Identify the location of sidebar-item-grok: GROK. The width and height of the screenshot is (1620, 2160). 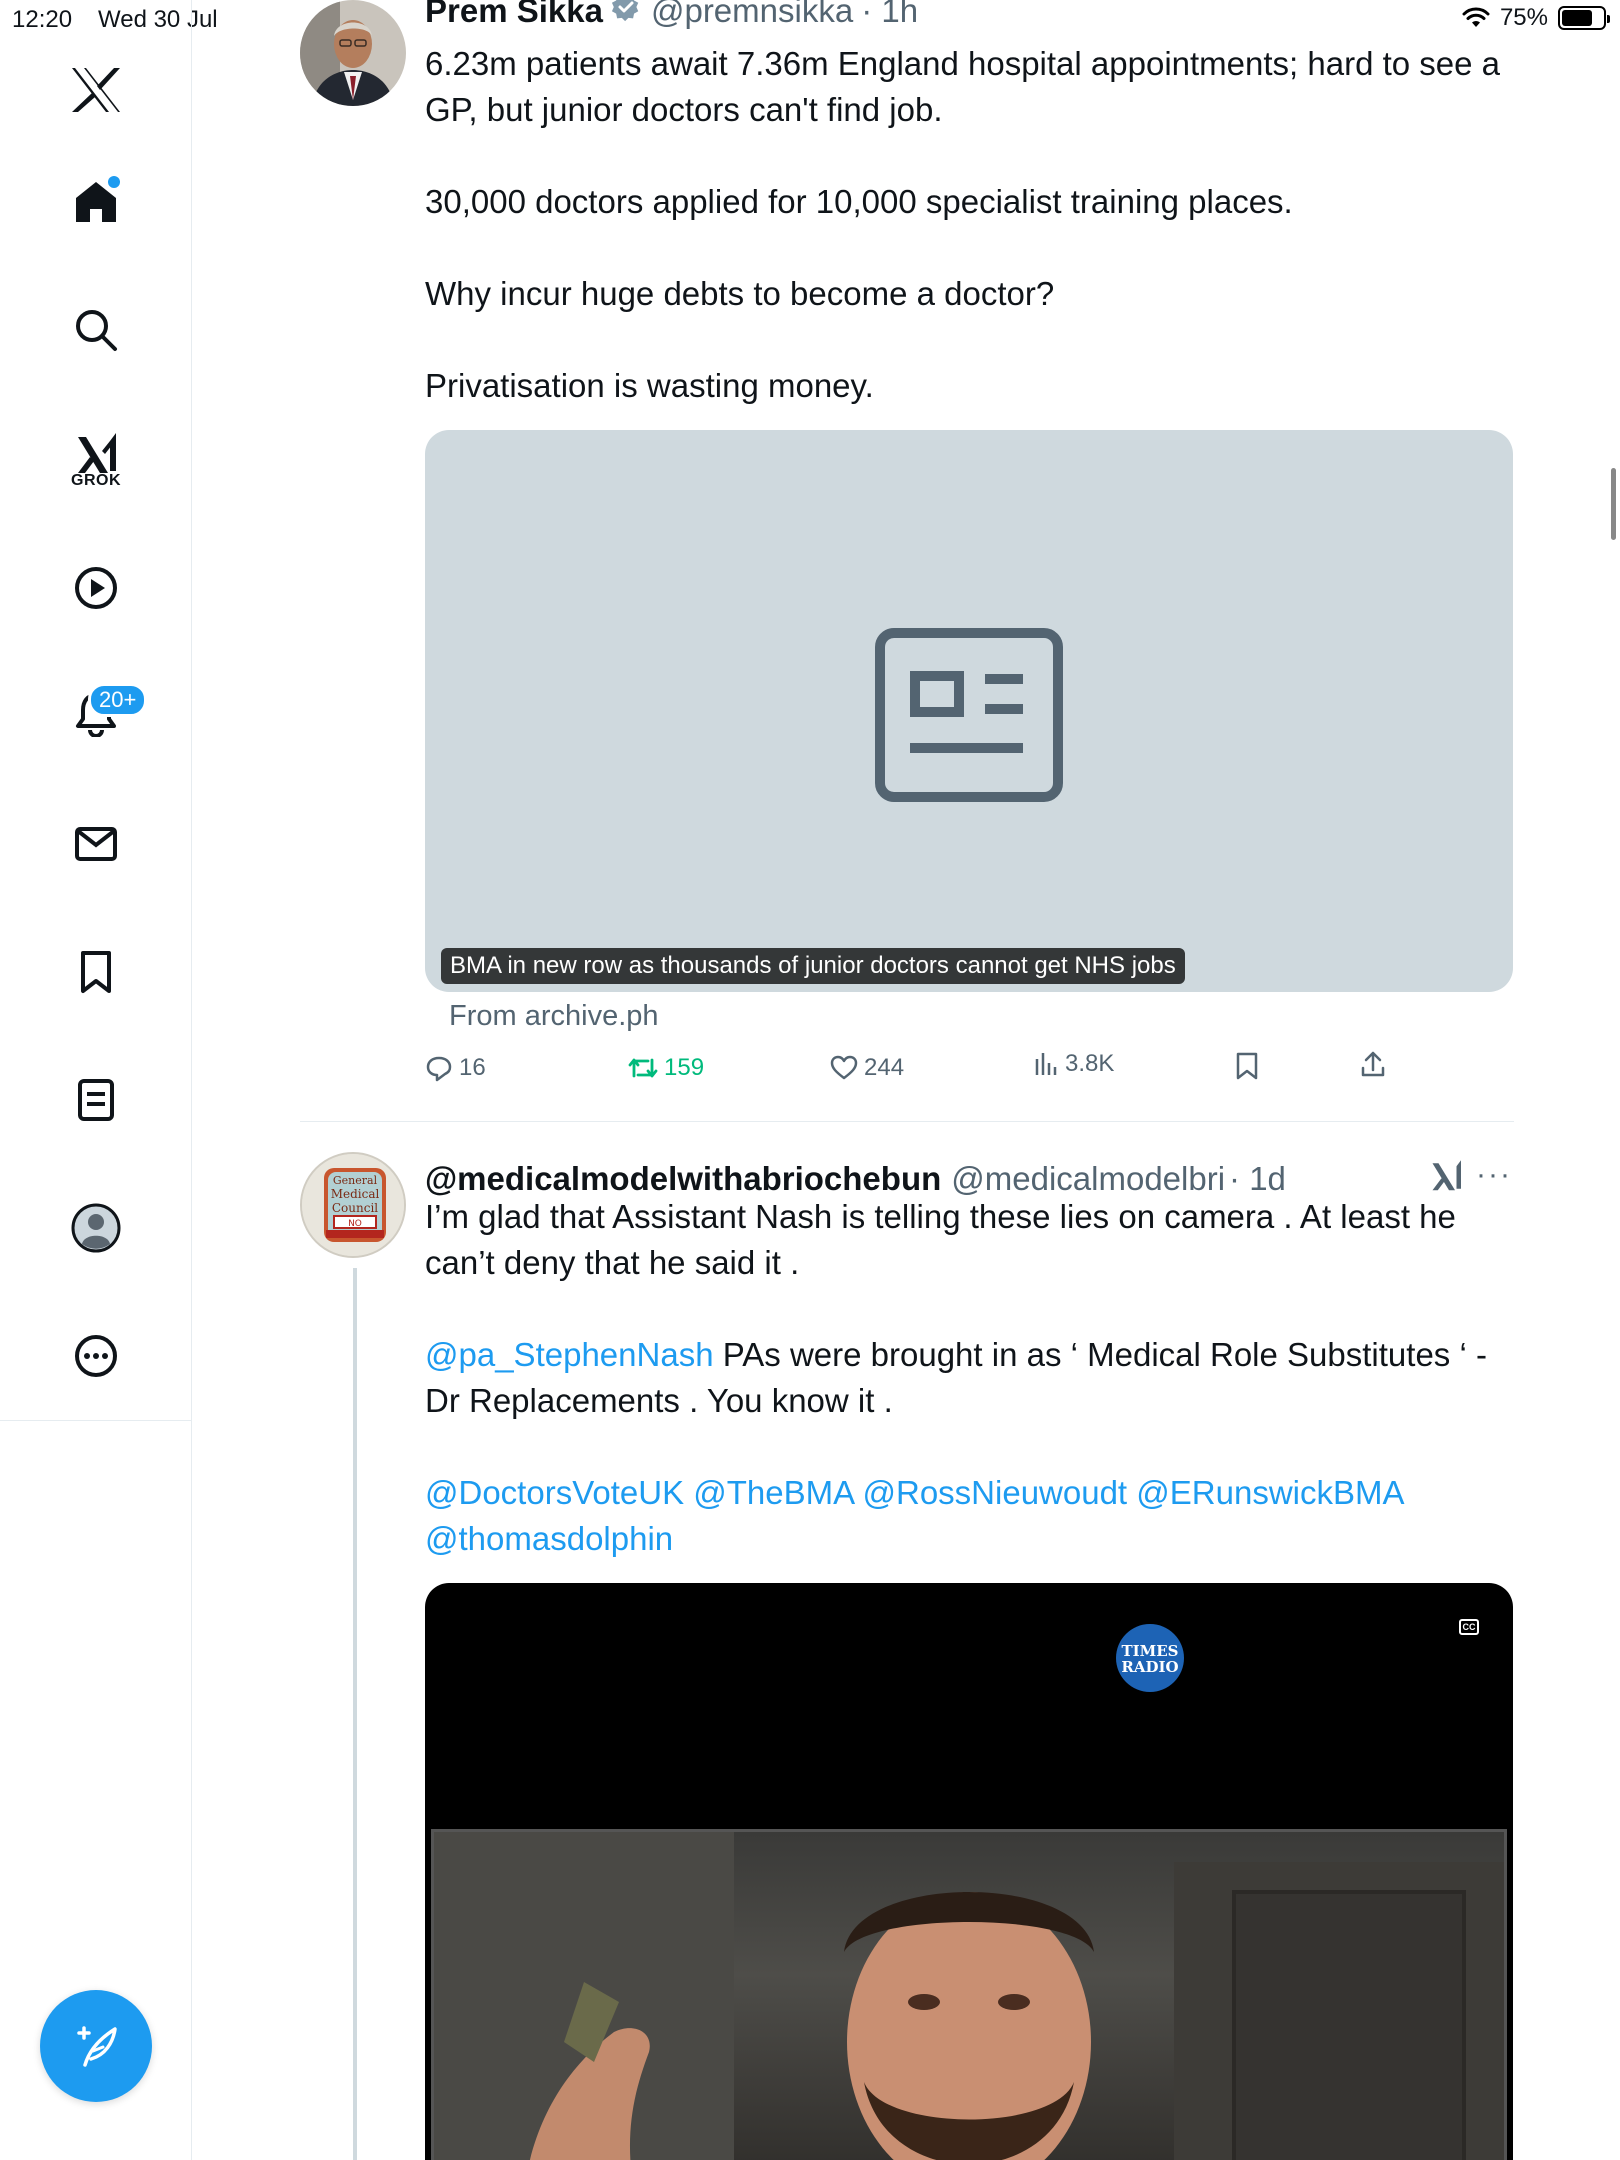
(96, 456).